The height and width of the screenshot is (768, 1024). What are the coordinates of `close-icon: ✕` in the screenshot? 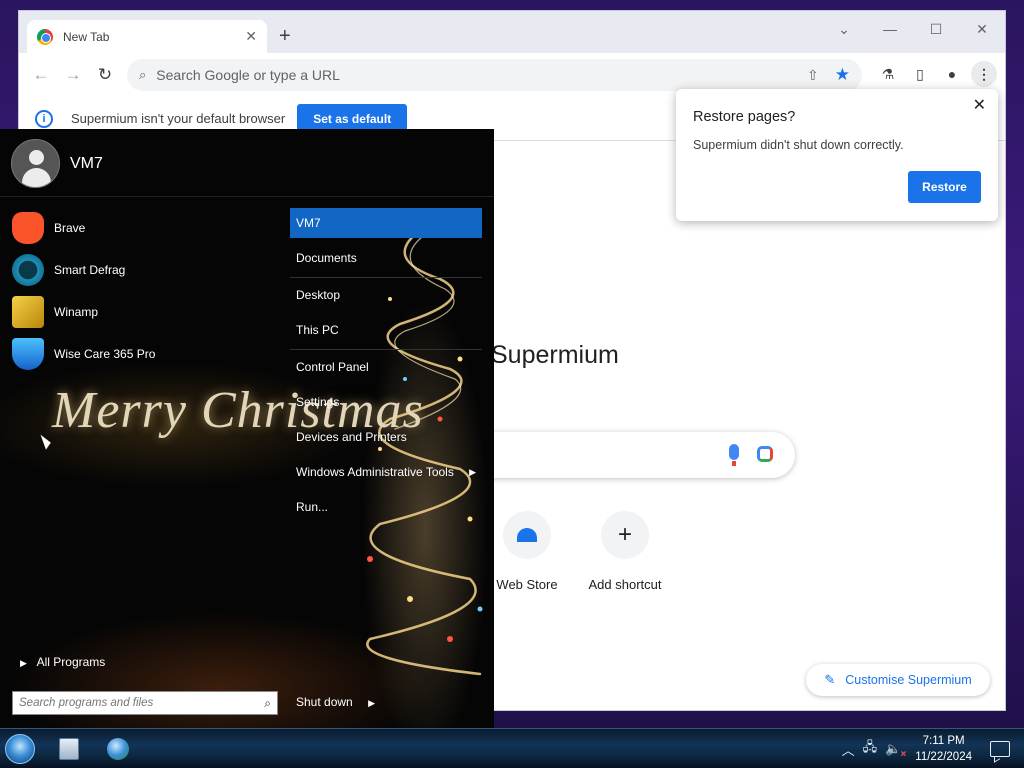 It's located at (979, 105).